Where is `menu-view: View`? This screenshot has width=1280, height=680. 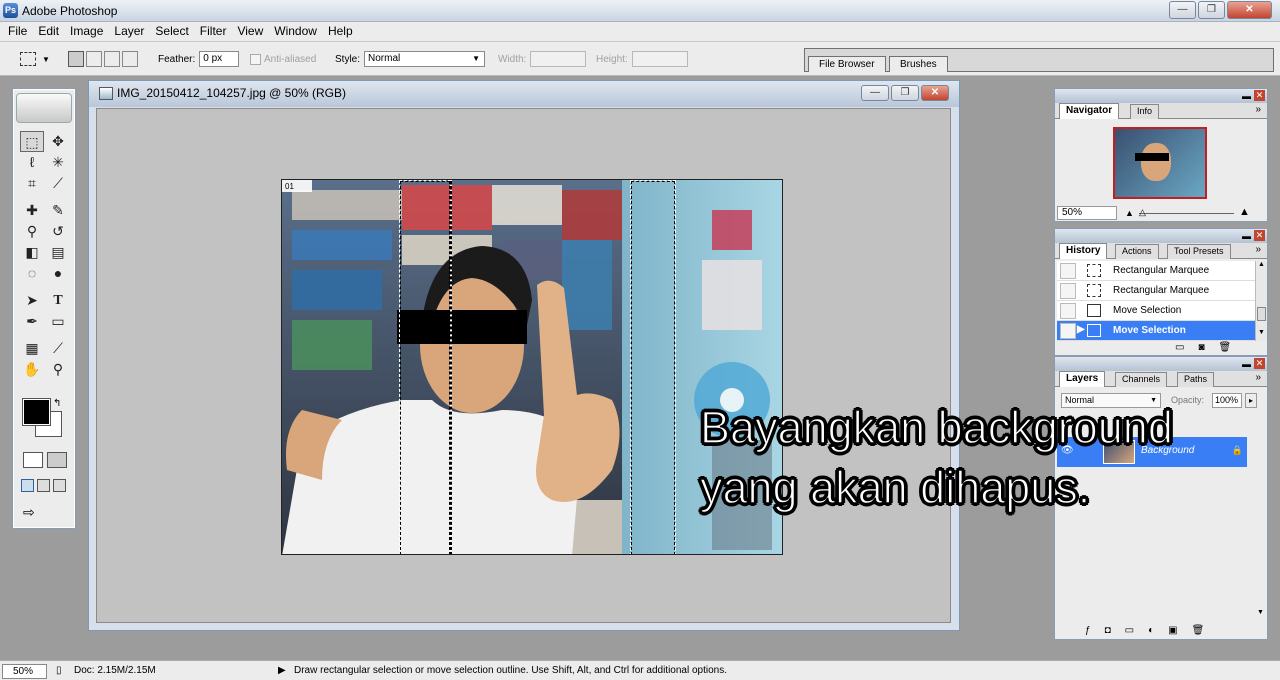 menu-view: View is located at coordinates (250, 31).